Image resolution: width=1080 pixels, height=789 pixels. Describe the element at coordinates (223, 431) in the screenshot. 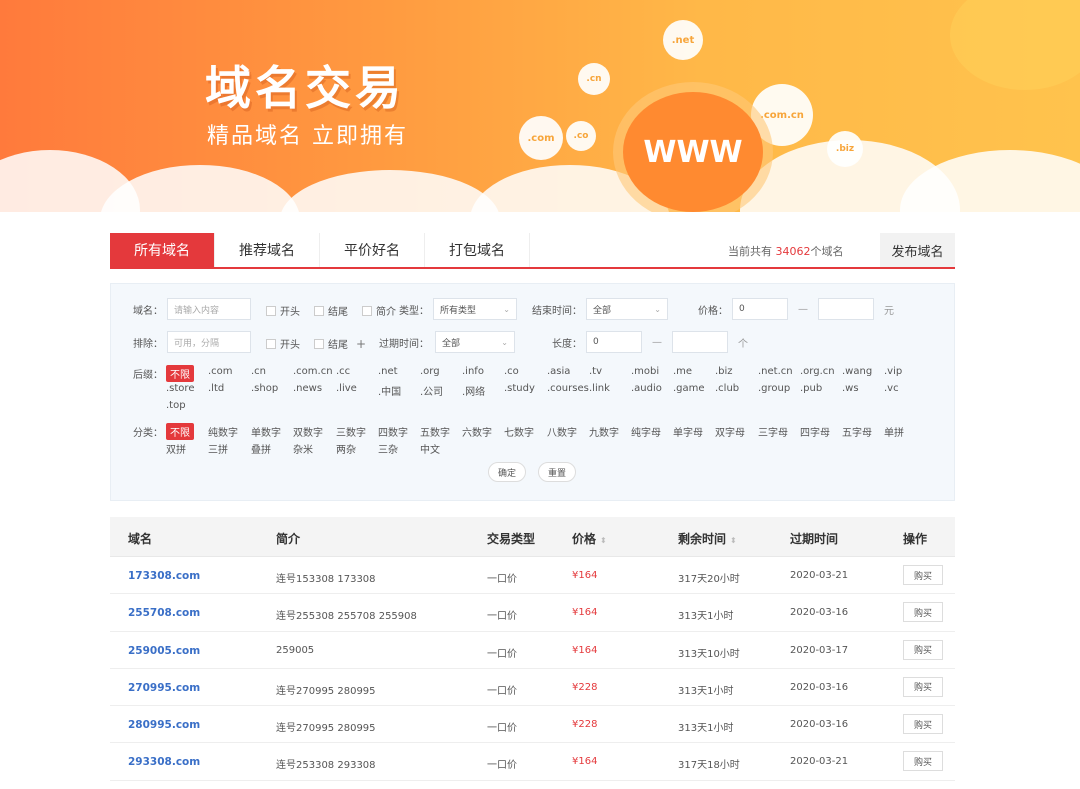

I see `category-tag: 纯数字` at that location.